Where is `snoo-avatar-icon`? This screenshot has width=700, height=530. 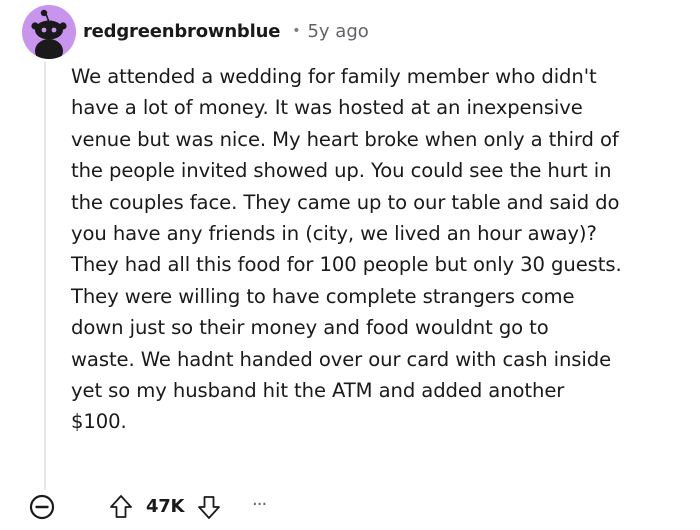 snoo-avatar-icon is located at coordinates (49, 34).